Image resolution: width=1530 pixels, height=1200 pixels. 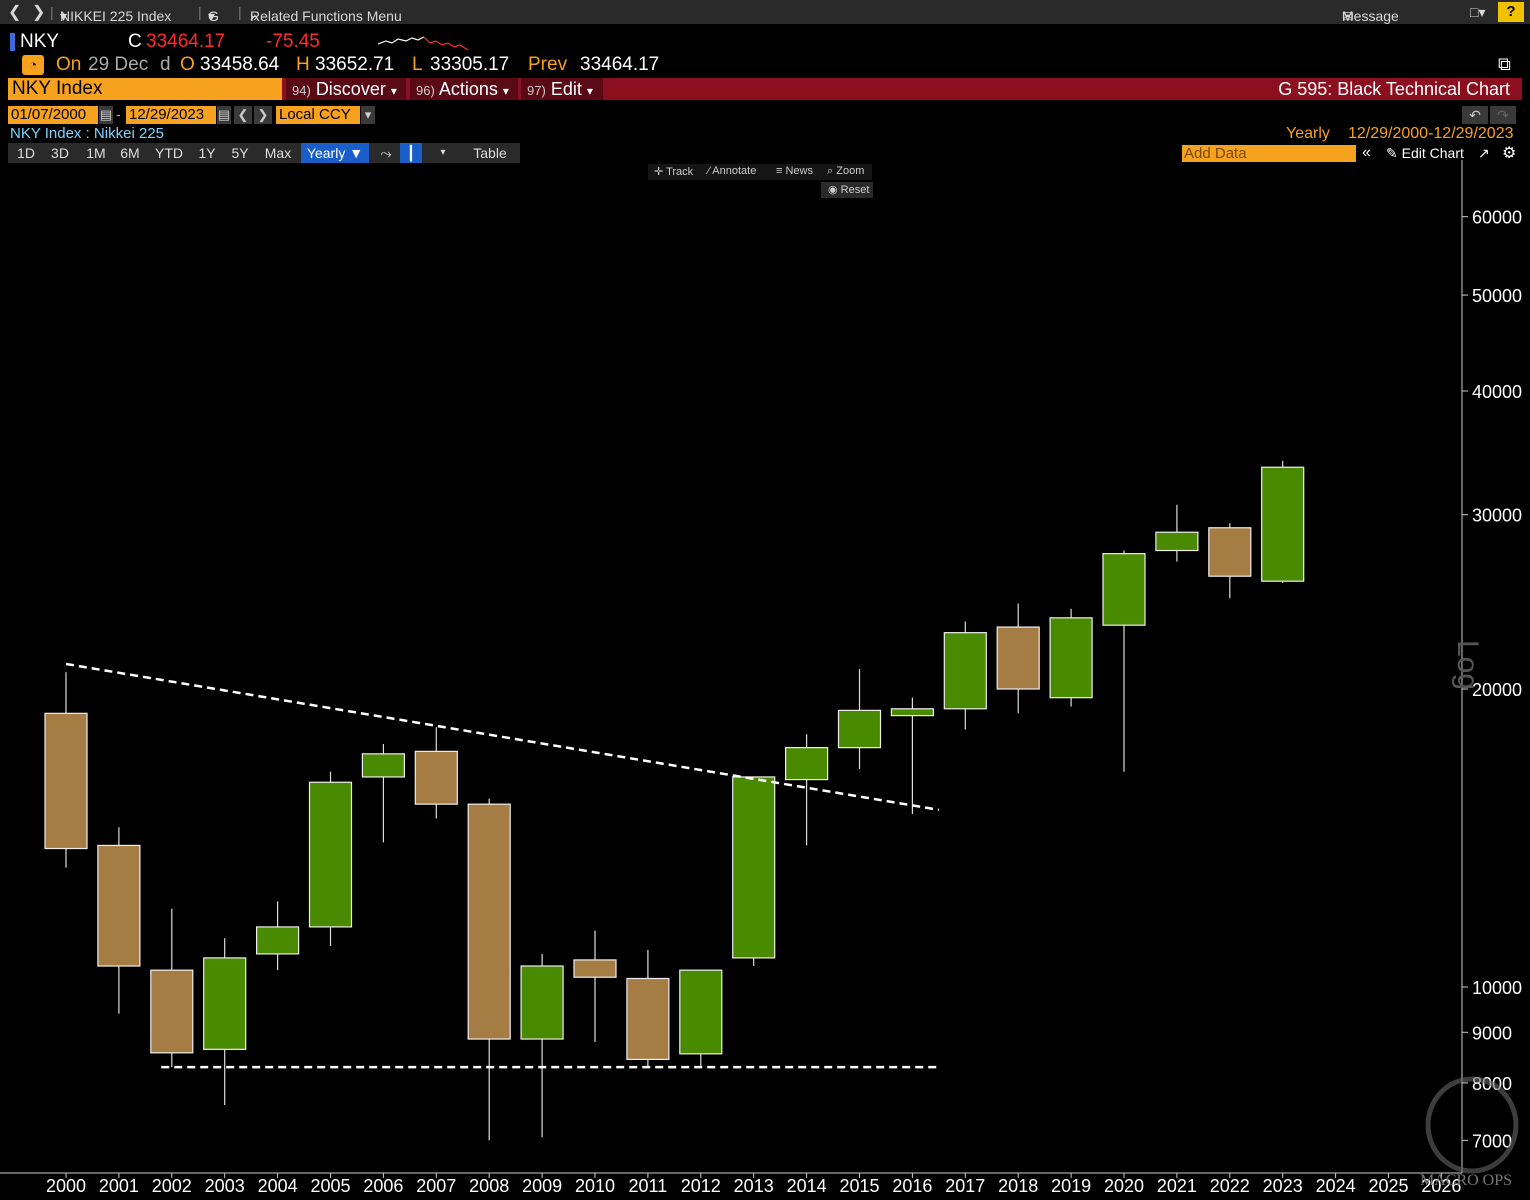 What do you see at coordinates (38, 12) in the screenshot?
I see `forward-arrow-icon: ❯` at bounding box center [38, 12].